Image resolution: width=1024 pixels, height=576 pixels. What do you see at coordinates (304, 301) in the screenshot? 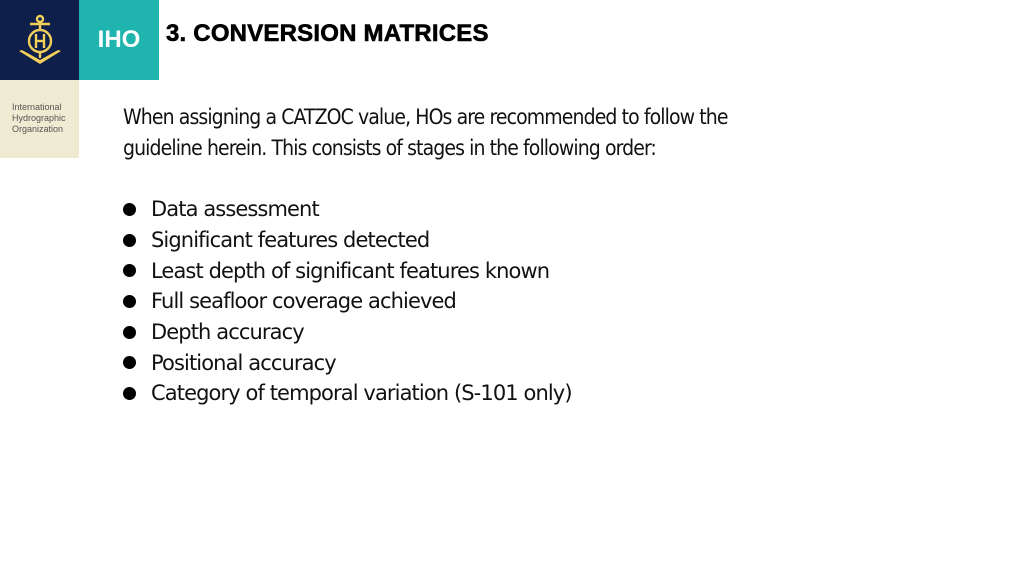
I see `stage-label: Full seafloor coverage achieved` at bounding box center [304, 301].